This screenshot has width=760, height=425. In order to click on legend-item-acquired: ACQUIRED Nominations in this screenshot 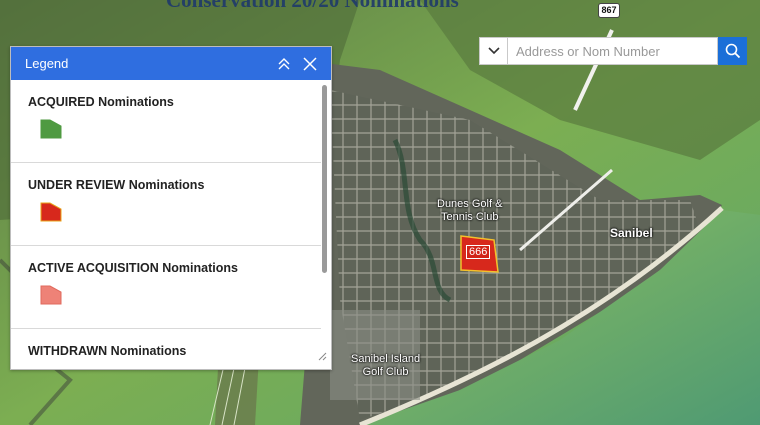, I will do `click(166, 121)`.